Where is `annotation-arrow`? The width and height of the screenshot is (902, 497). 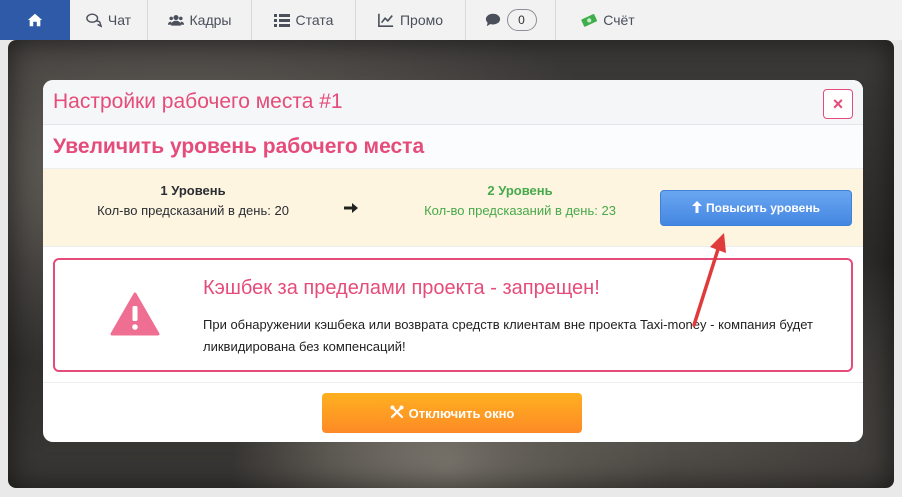 annotation-arrow is located at coordinates (709, 280).